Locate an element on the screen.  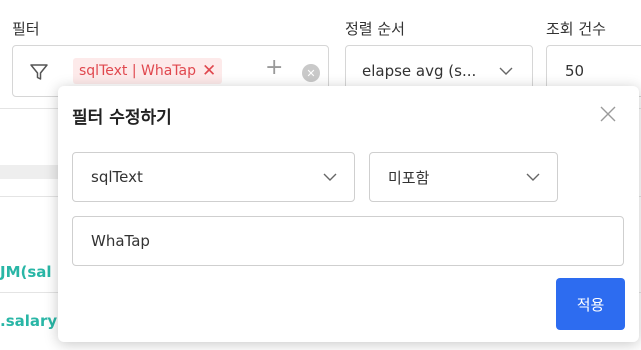
filter-chip: sqlText | WhaTap ✕ is located at coordinates (148, 71).